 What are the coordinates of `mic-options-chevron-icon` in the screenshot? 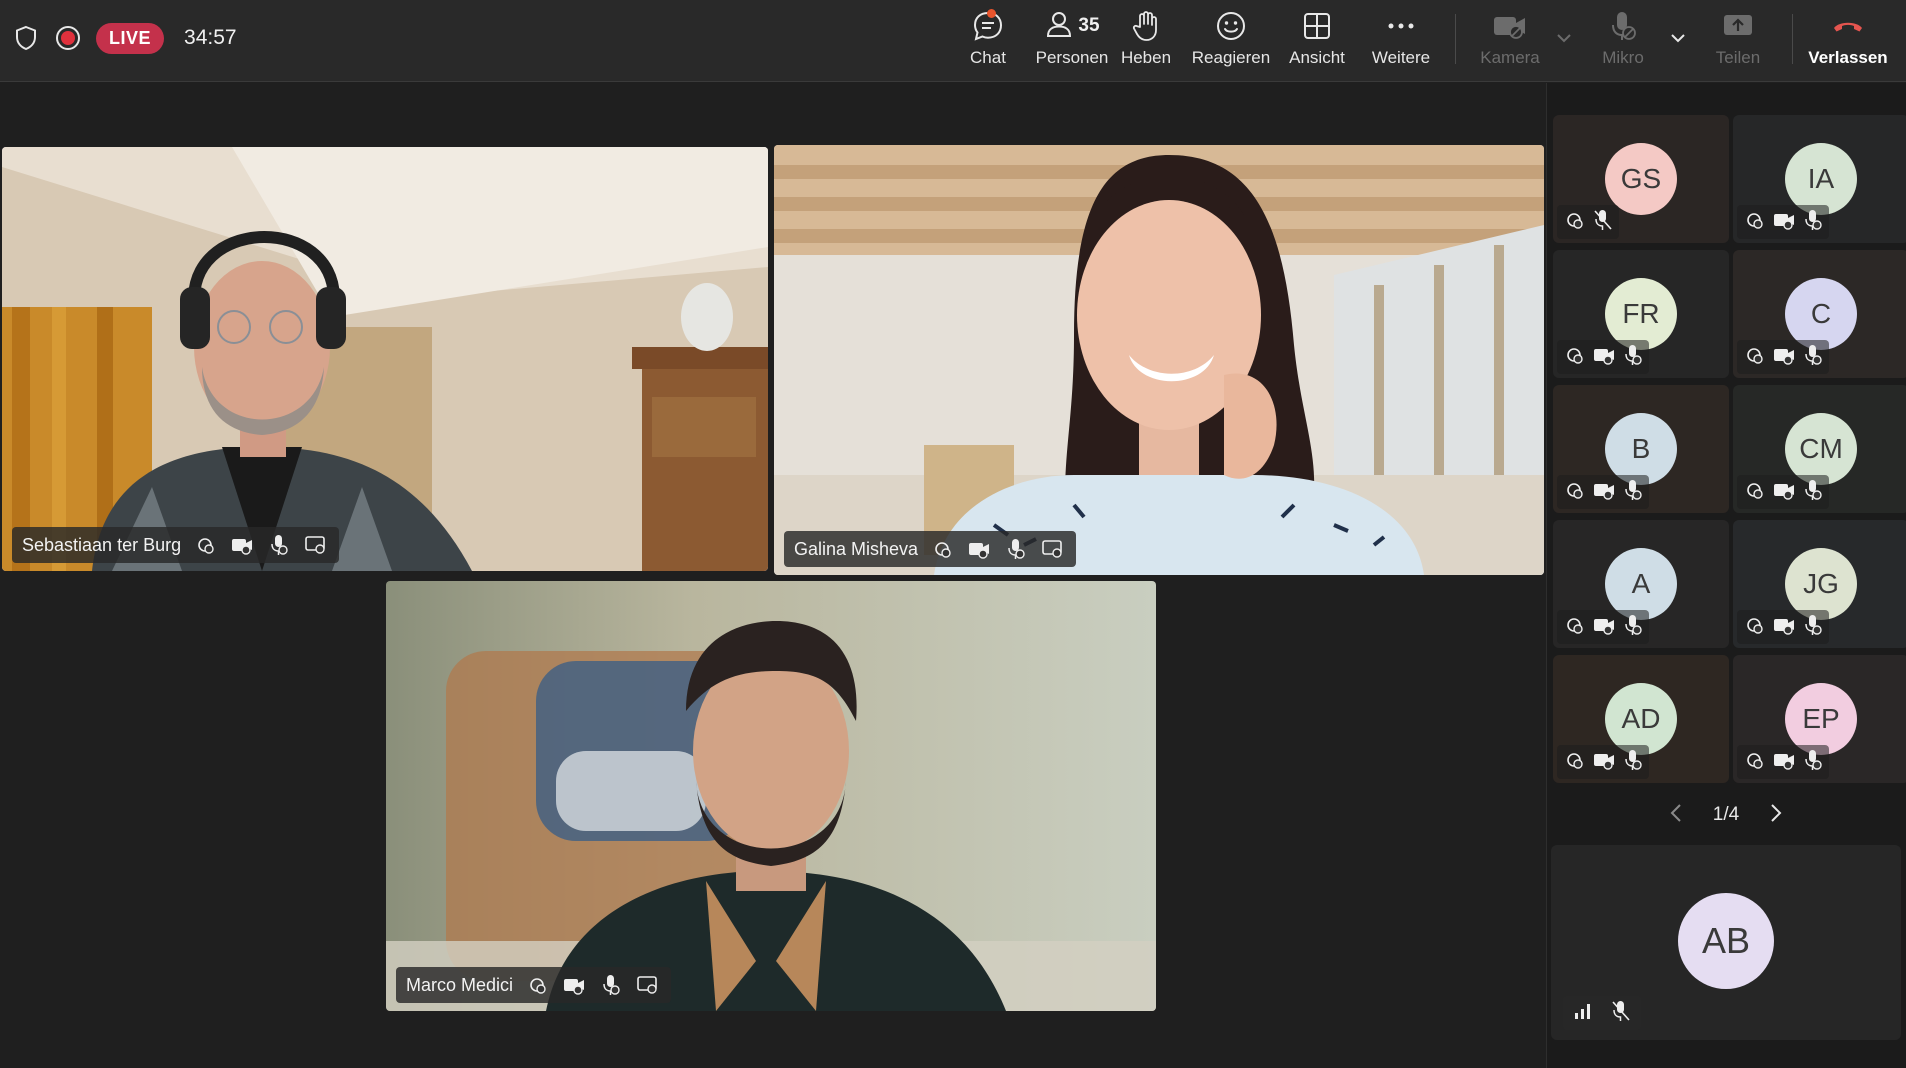 It's located at (1678, 39).